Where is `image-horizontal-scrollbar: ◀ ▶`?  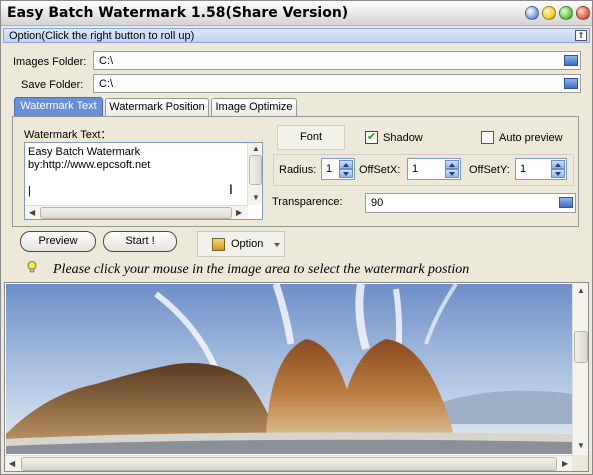 image-horizontal-scrollbar: ◀ ▶ is located at coordinates (289, 463).